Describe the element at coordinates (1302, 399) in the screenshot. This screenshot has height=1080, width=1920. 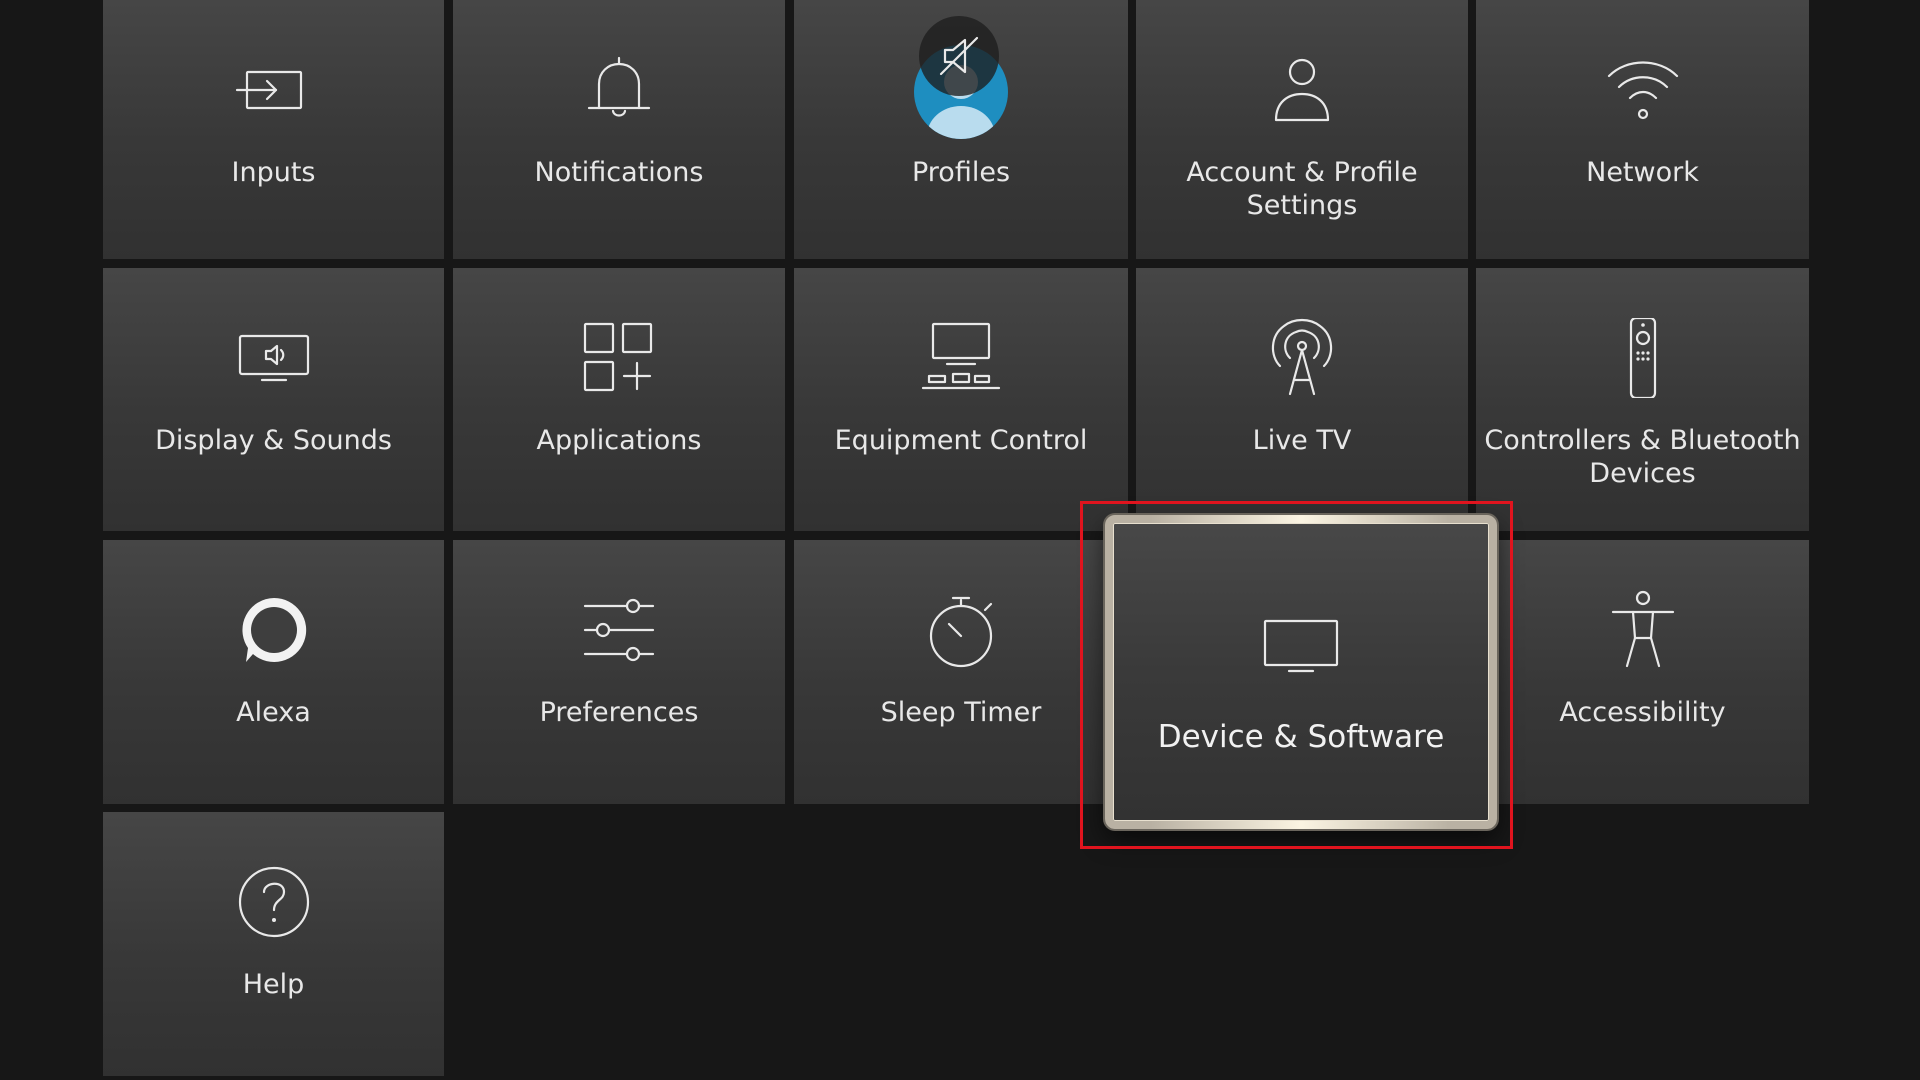
I see `tile-live-tv: Live TV` at that location.